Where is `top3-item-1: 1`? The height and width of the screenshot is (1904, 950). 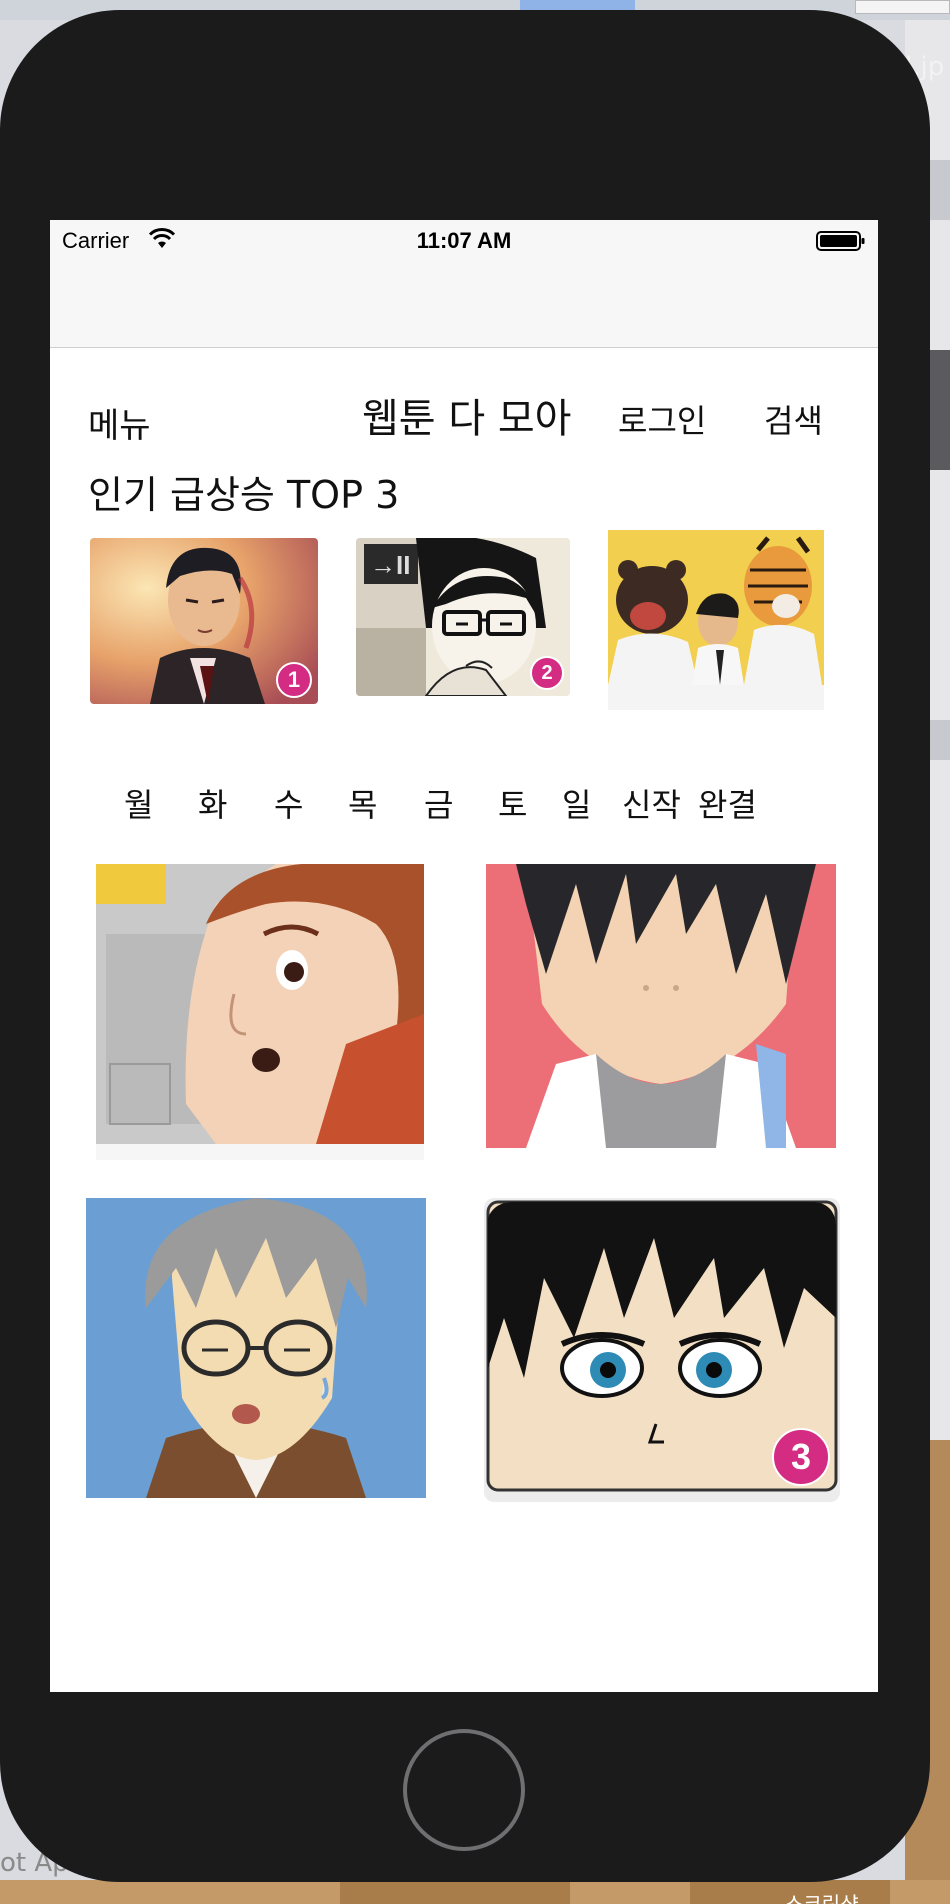
top3-item-1: 1 is located at coordinates (204, 621).